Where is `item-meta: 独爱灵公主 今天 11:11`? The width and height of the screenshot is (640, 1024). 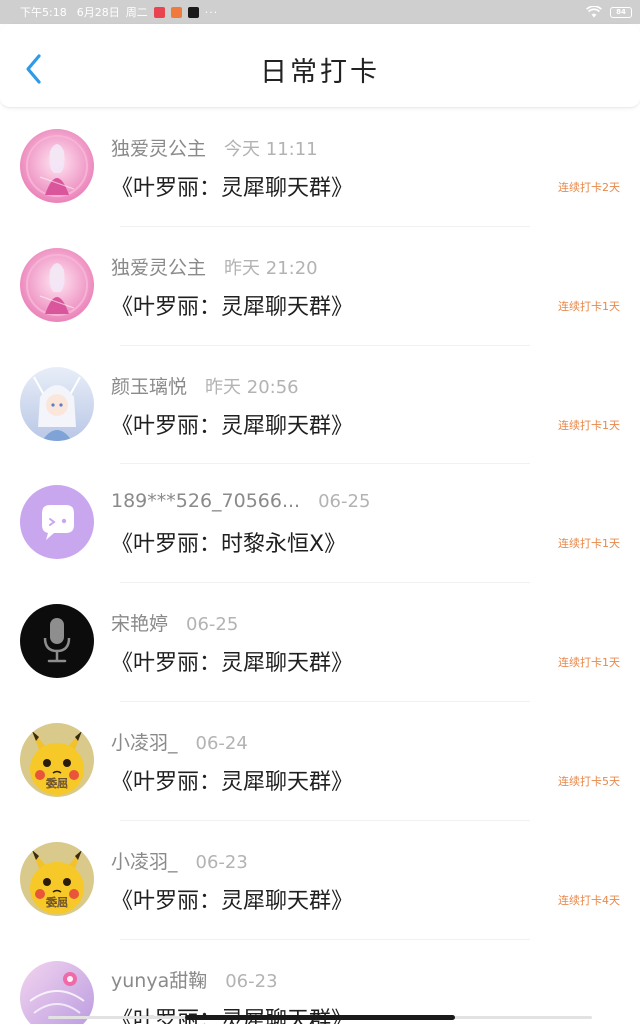
item-meta: 独爱灵公主 今天 11:11 is located at coordinates (214, 147).